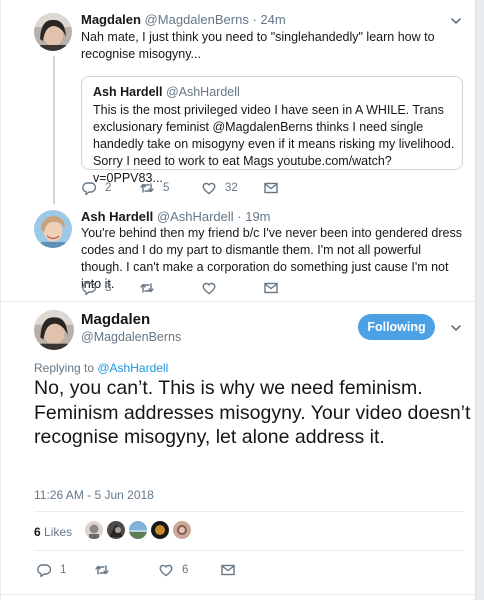 This screenshot has width=484, height=600. Describe the element at coordinates (396, 327) in the screenshot. I see `following-button: Following` at that location.